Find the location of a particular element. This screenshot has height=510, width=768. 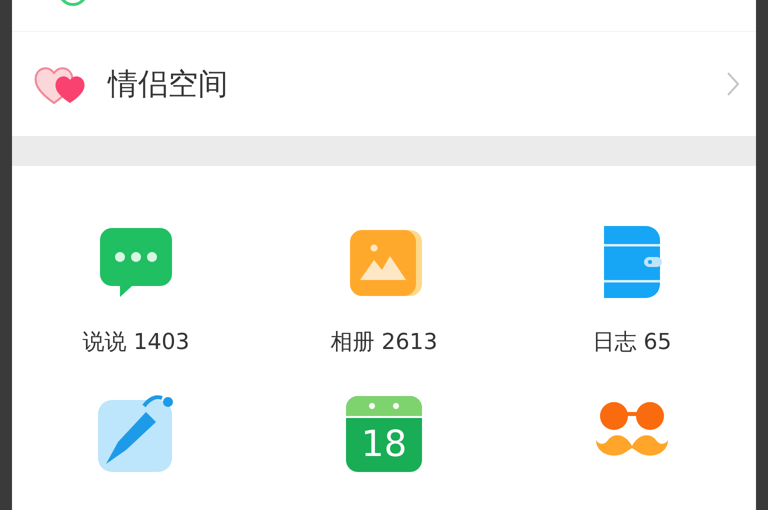

feature-label: 说说 1403 is located at coordinates (136, 343).